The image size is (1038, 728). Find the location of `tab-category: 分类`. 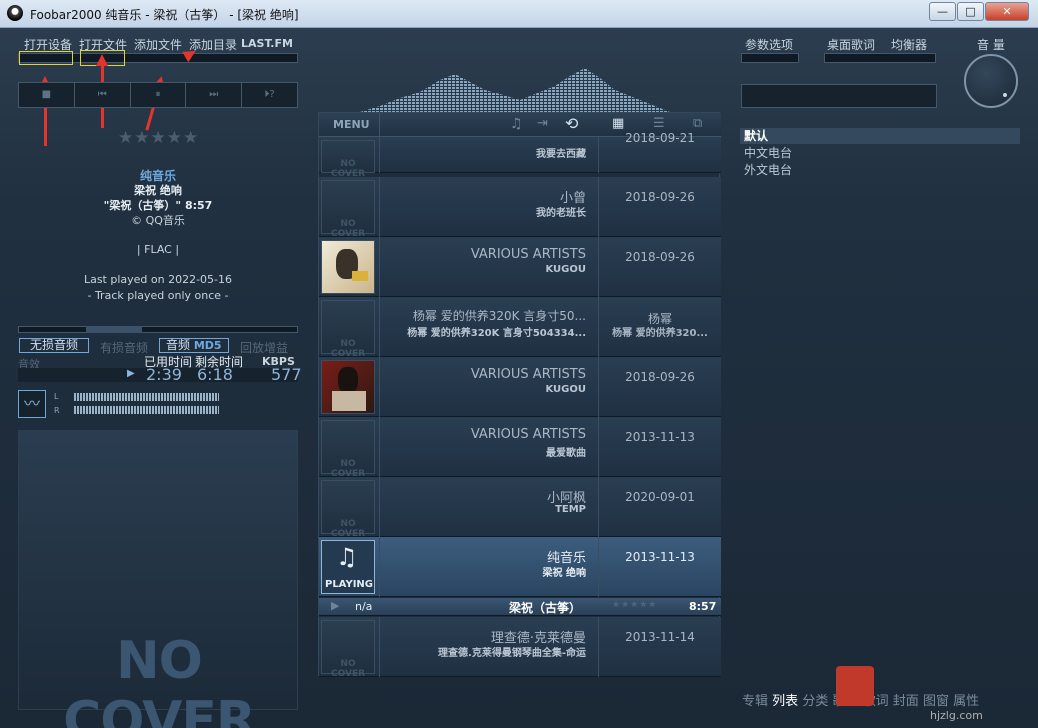

tab-category: 分类 is located at coordinates (815, 701).